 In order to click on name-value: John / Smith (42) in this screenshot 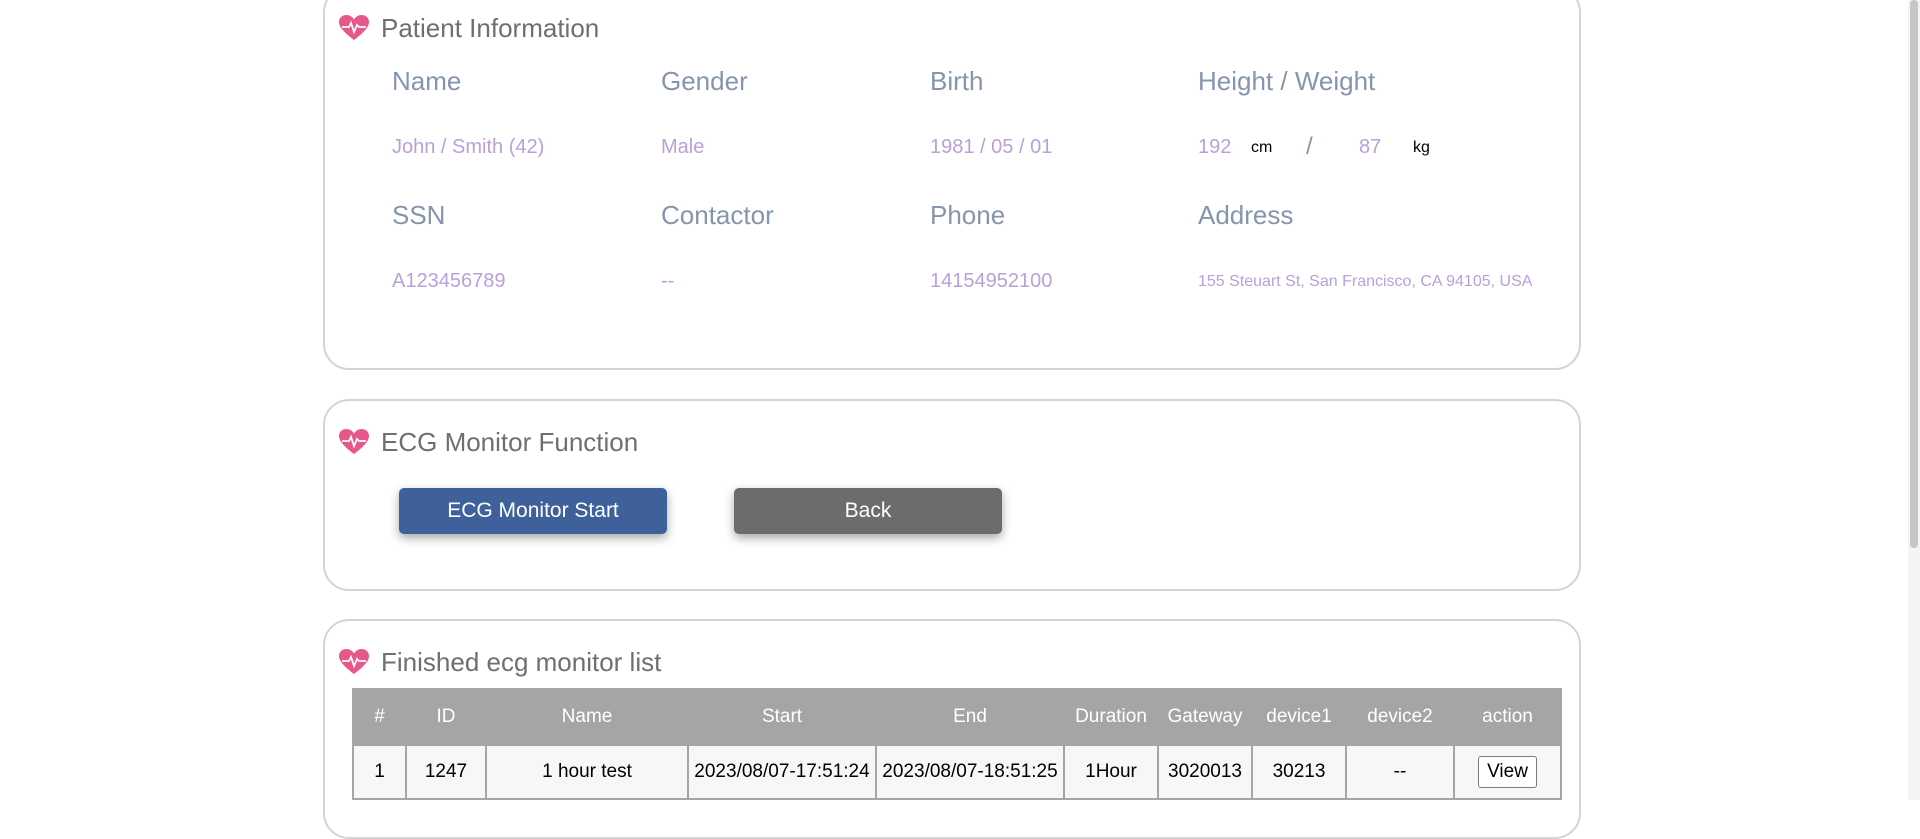, I will do `click(468, 147)`.